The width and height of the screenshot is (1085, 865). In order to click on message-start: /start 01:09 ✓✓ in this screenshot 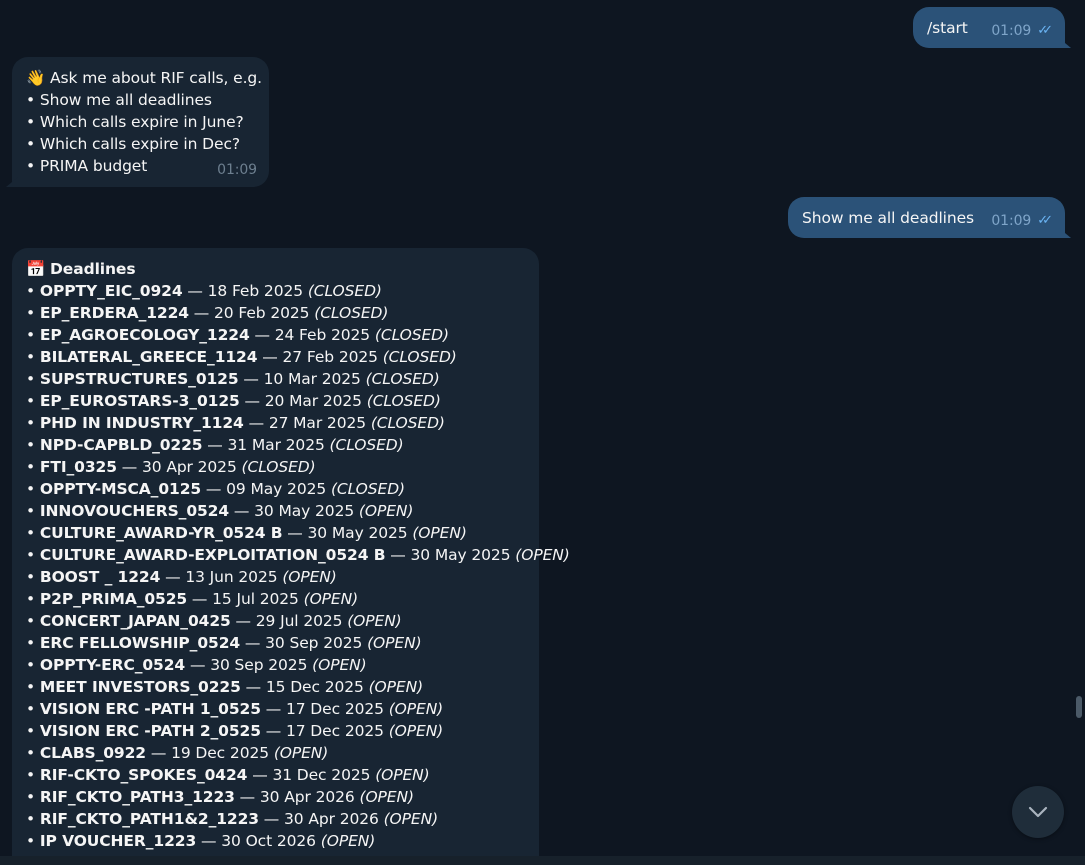, I will do `click(989, 27)`.